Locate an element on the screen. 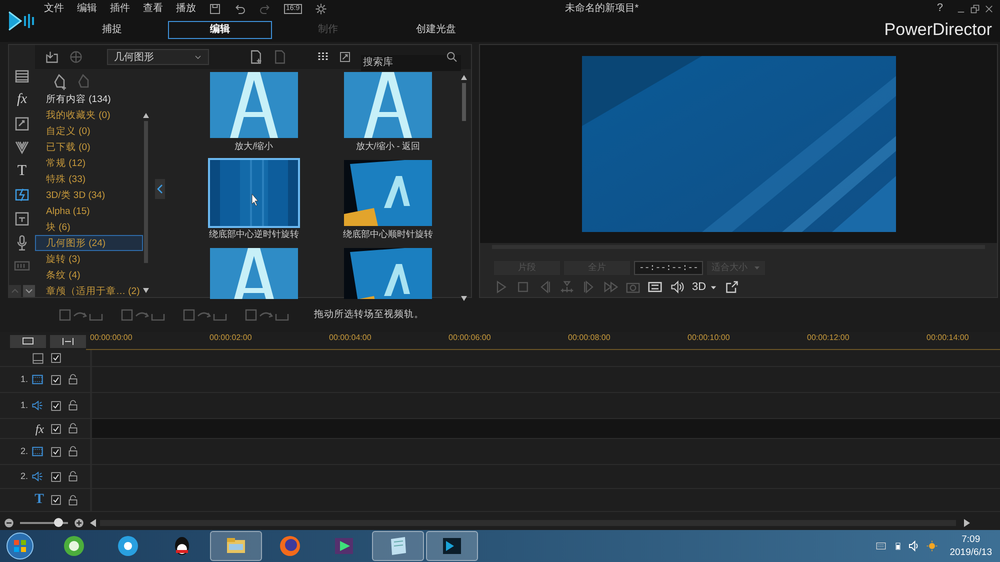  fast-forward-icon is located at coordinates (611, 287).